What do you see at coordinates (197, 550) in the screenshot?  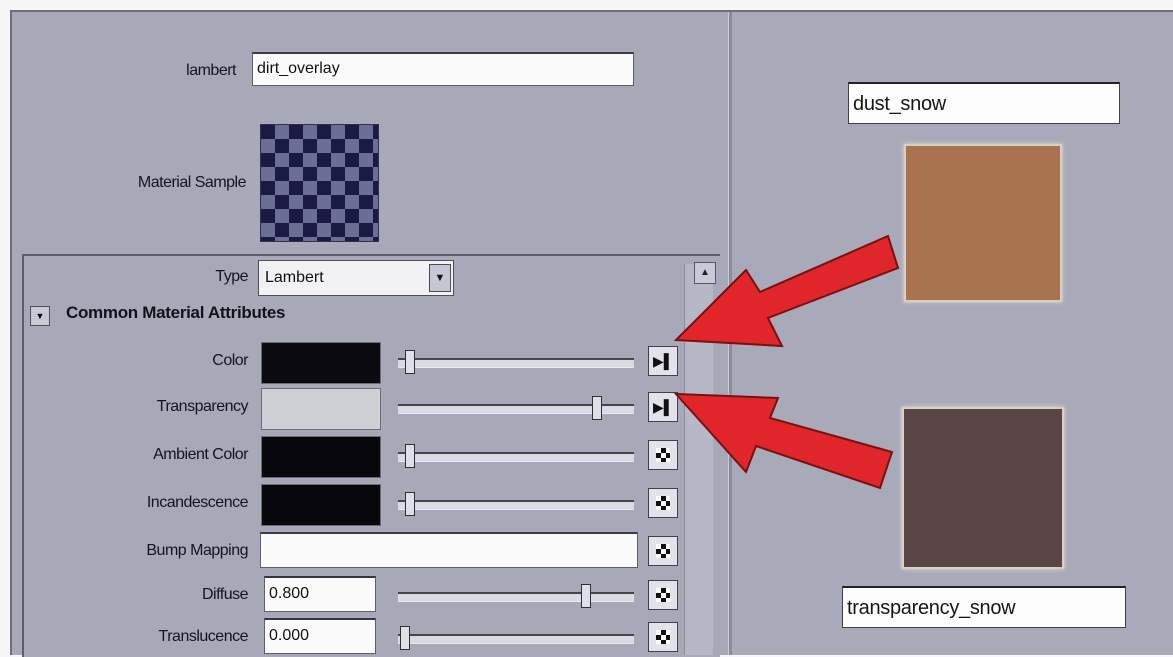 I see `attr-bump-mapping-label: Bump Mapping` at bounding box center [197, 550].